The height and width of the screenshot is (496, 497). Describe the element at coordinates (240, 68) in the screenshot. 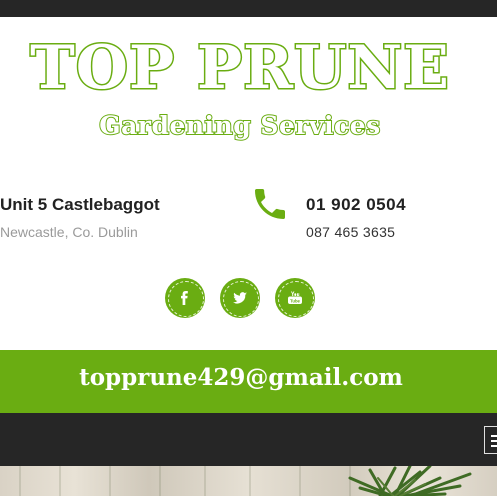

I see `logo-title: TOP PRUNE` at that location.